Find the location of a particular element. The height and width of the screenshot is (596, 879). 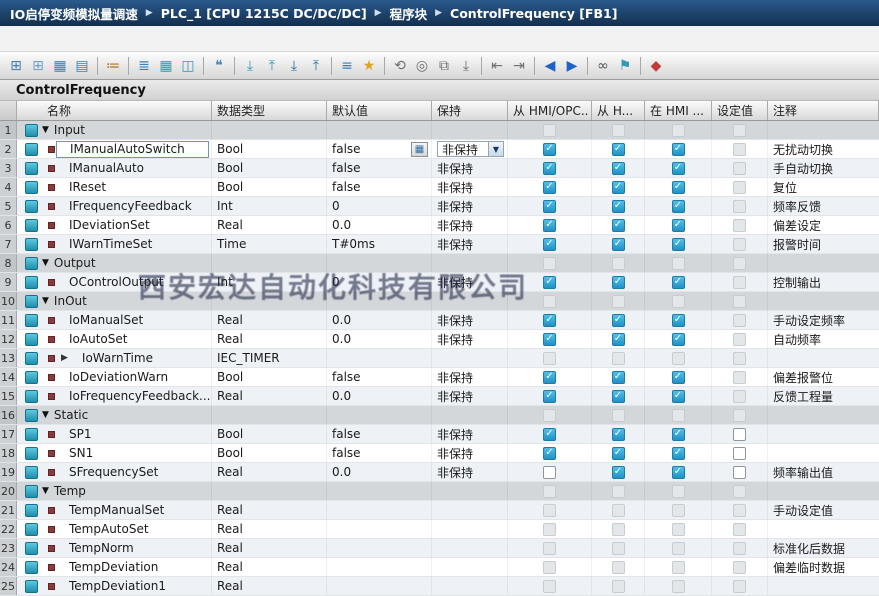

table-row: 5 IFrequencyFeedback Int 0 非保持 ✓ ✓ ✓ 频率反馈 is located at coordinates (439, 206).